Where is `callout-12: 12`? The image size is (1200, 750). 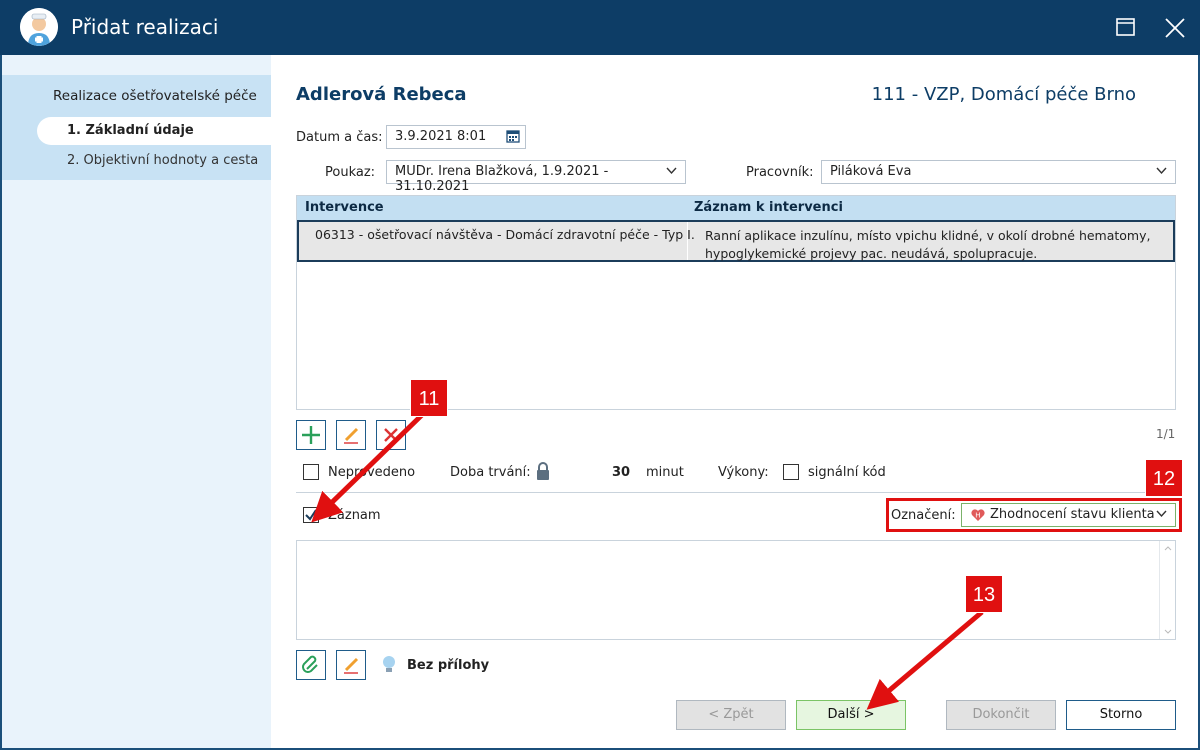 callout-12: 12 is located at coordinates (1164, 478).